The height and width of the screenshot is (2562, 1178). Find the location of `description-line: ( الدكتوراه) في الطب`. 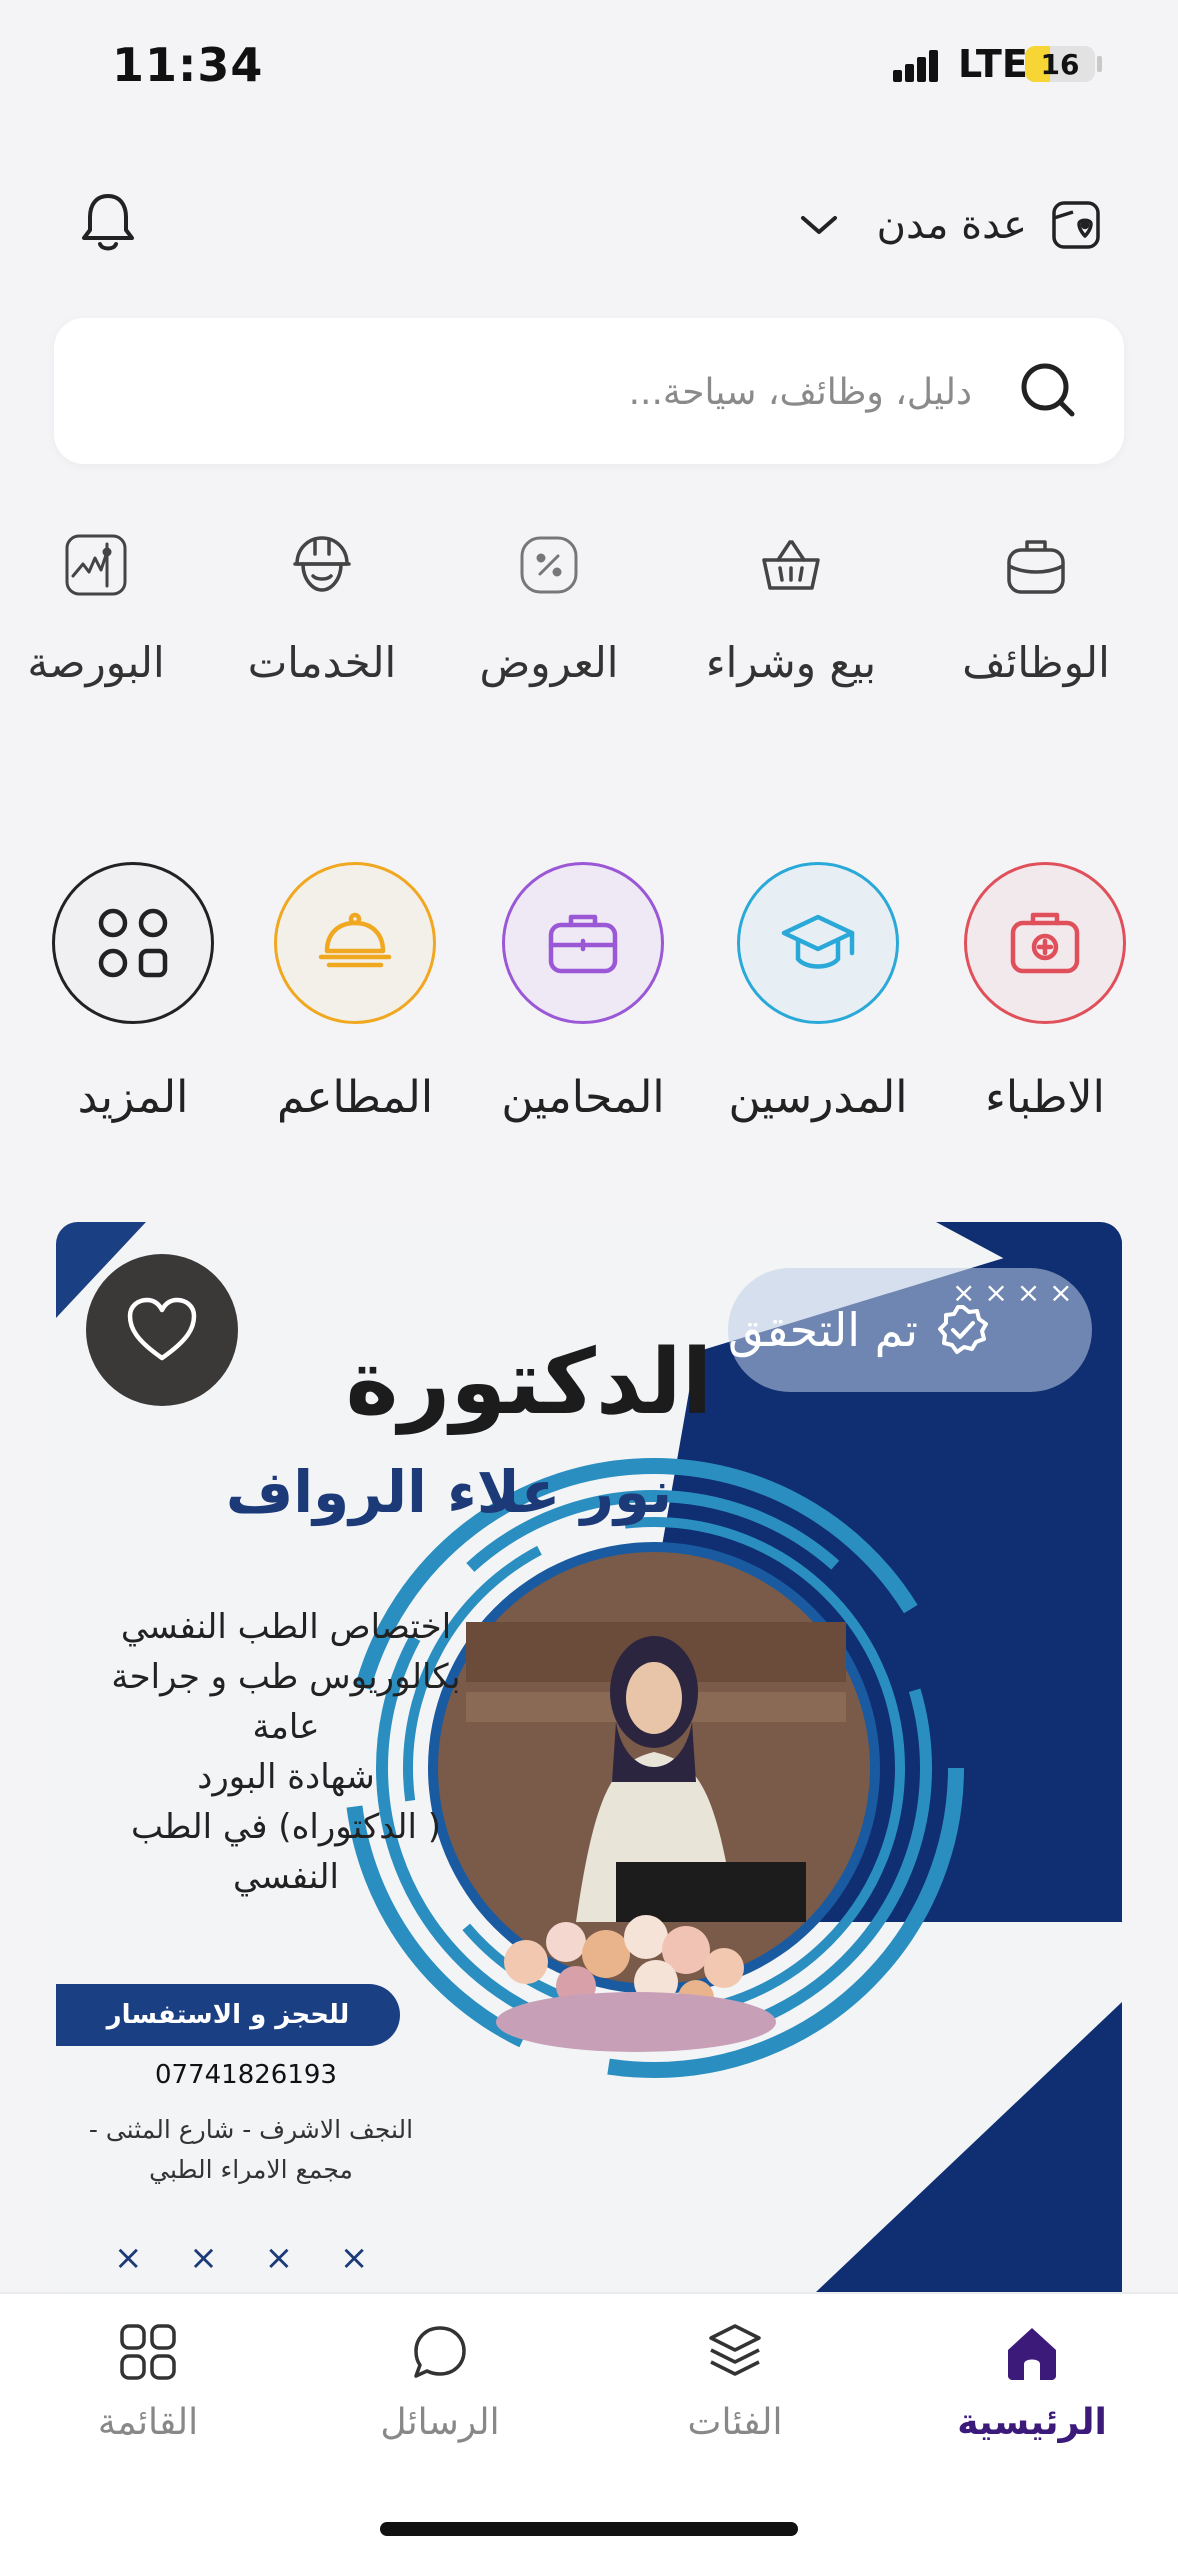

description-line: ( الدكتوراه) في الطب is located at coordinates (286, 1827).